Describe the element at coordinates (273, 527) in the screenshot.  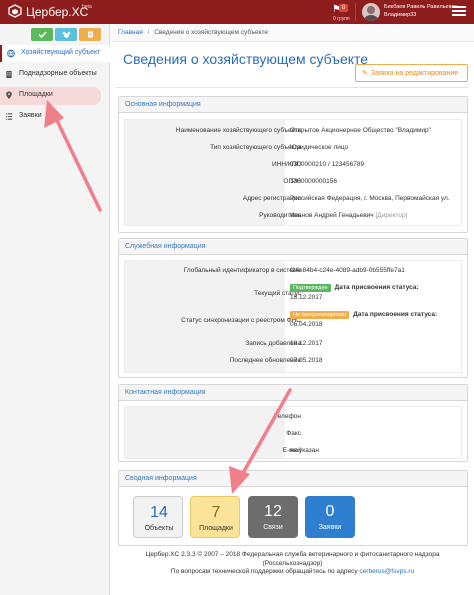
I see `tile-label: Связи` at that location.